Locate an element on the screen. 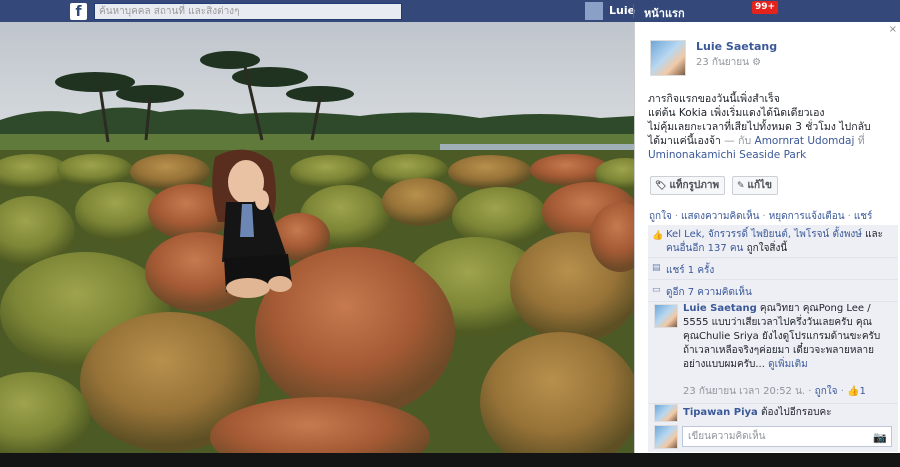  tag-photo-button: 🏷 แท็กรูปภาพ is located at coordinates (688, 185).